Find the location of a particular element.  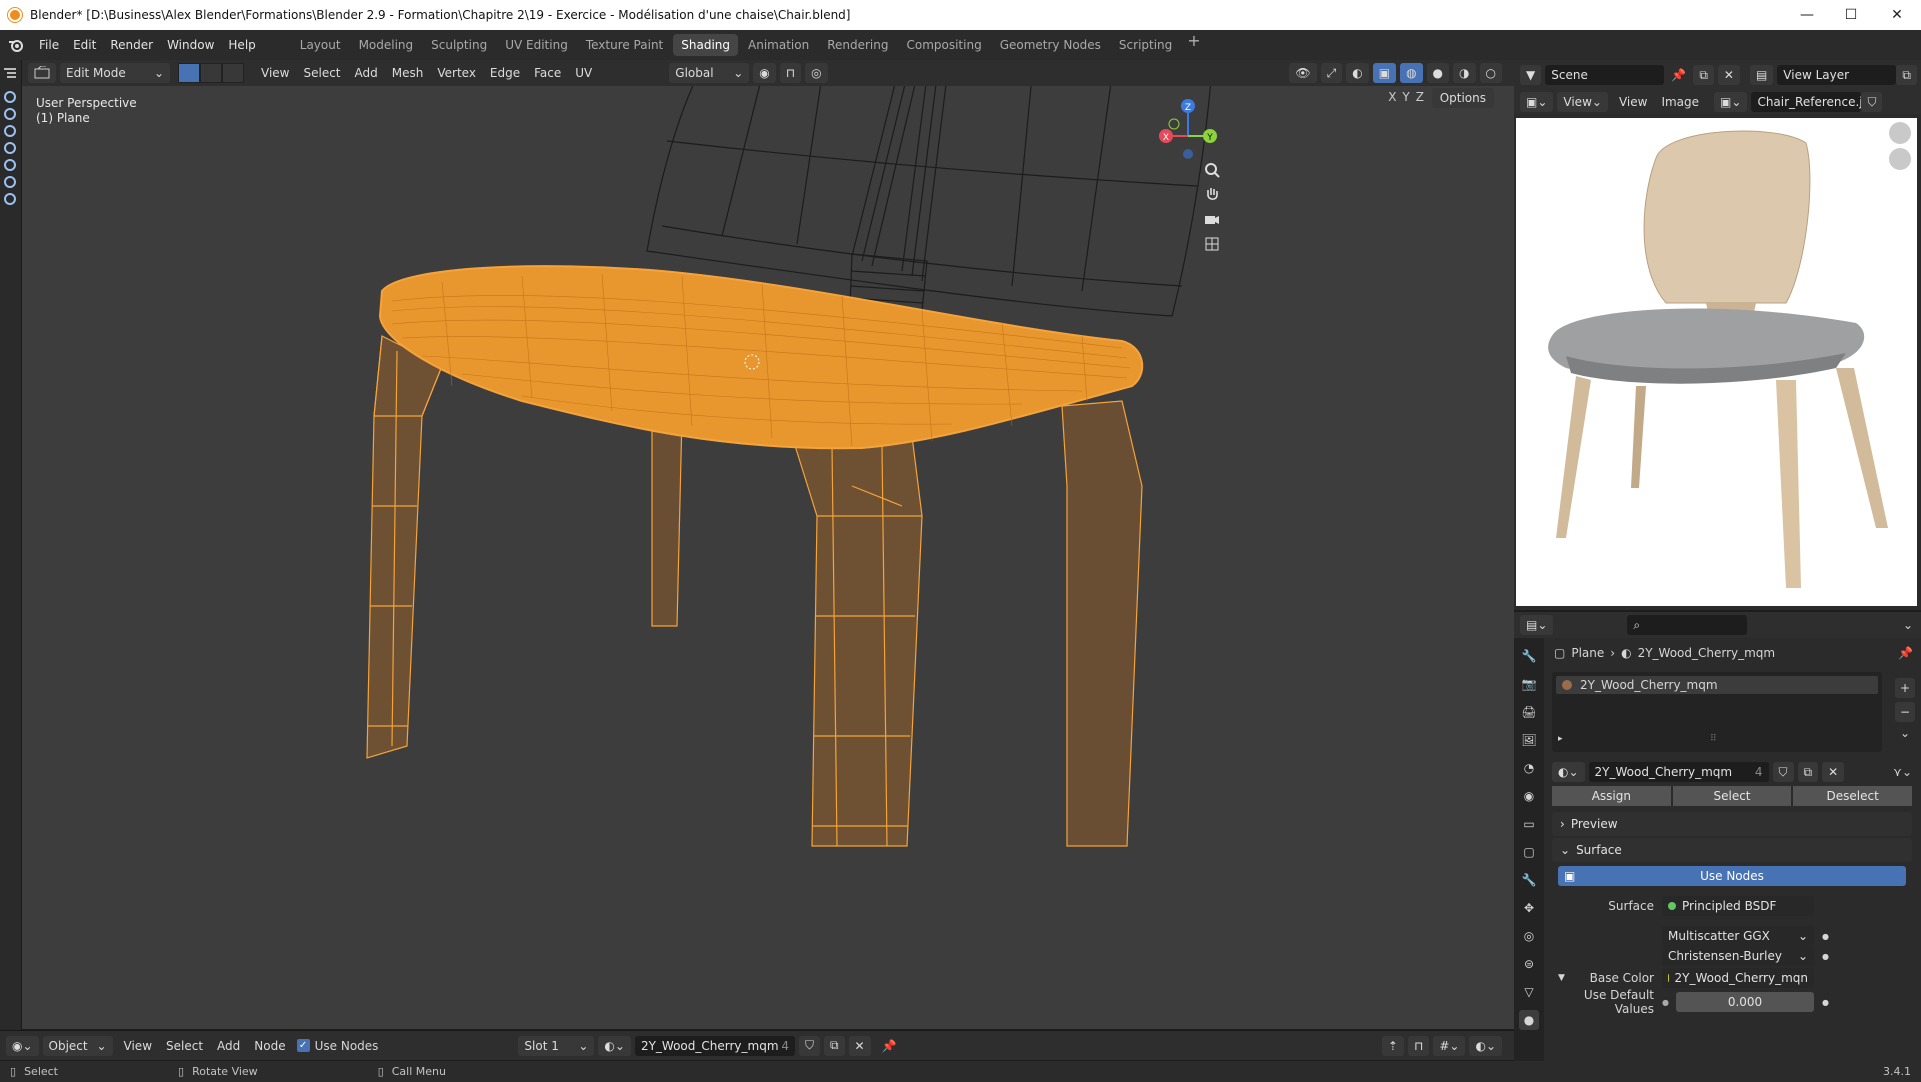

material-name-field: 2Y_Wood_Cherry_mqm 4 is located at coordinates (1678, 772).